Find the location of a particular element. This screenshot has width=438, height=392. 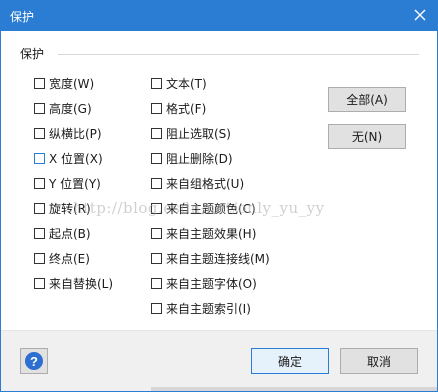

checkbox-prevent-delete: 阻止删除(D) is located at coordinates (192, 158).